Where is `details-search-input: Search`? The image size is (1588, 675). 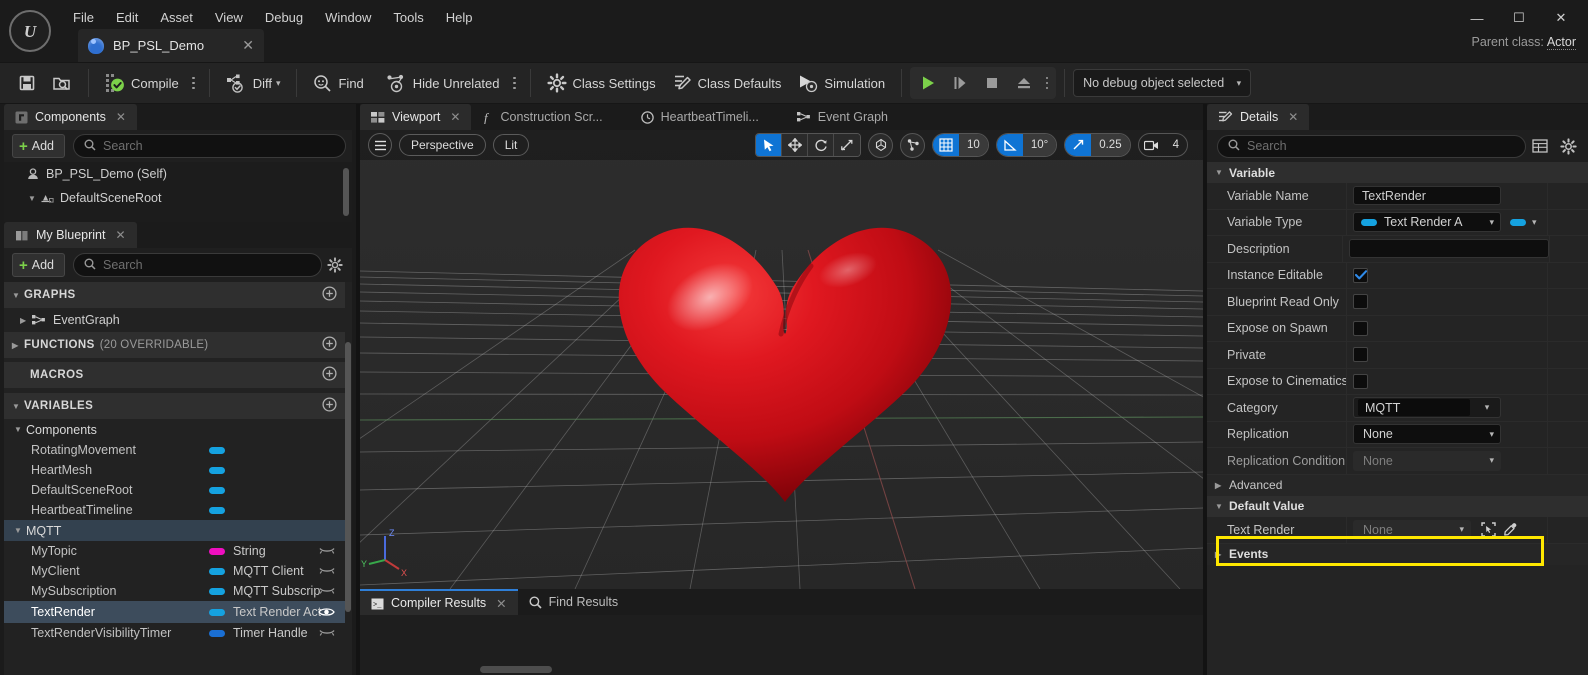 details-search-input: Search is located at coordinates (1371, 146).